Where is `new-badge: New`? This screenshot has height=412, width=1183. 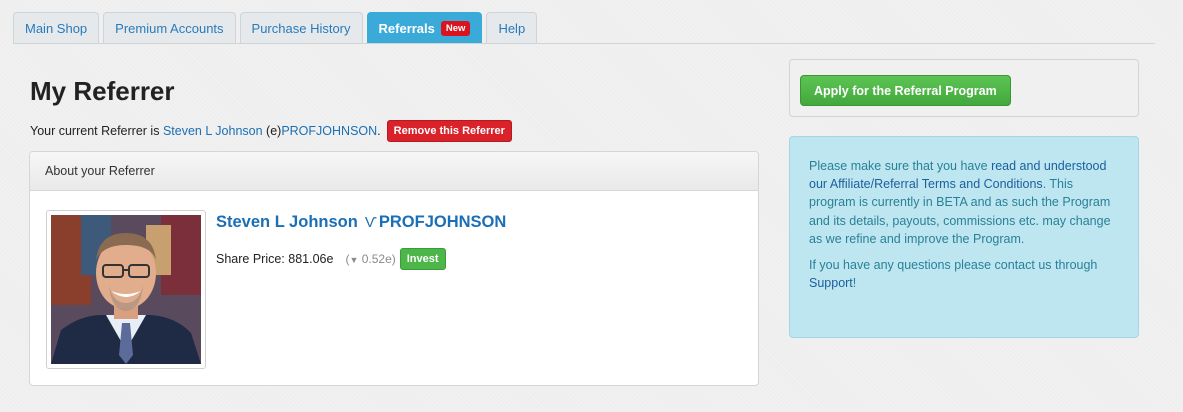 new-badge: New is located at coordinates (455, 28).